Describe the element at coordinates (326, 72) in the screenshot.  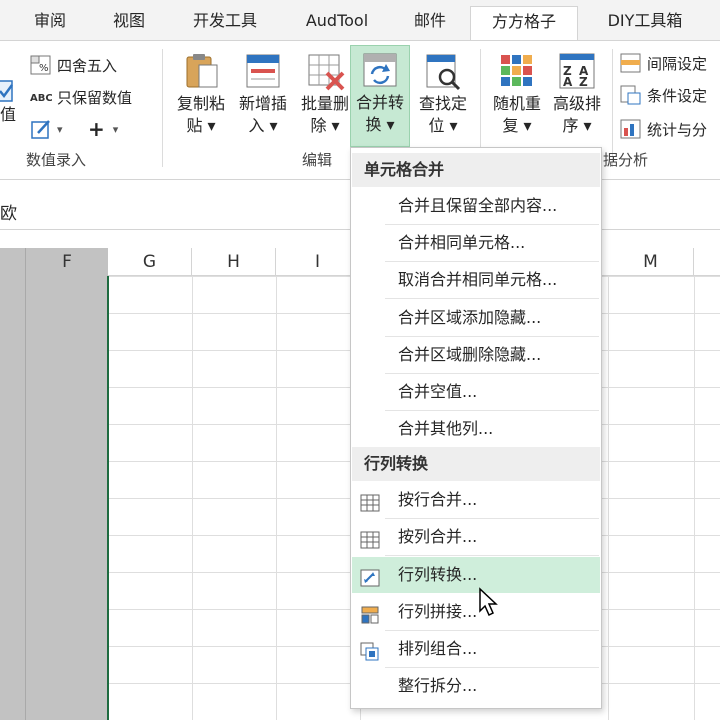
I see `delete-grid-icon` at that location.